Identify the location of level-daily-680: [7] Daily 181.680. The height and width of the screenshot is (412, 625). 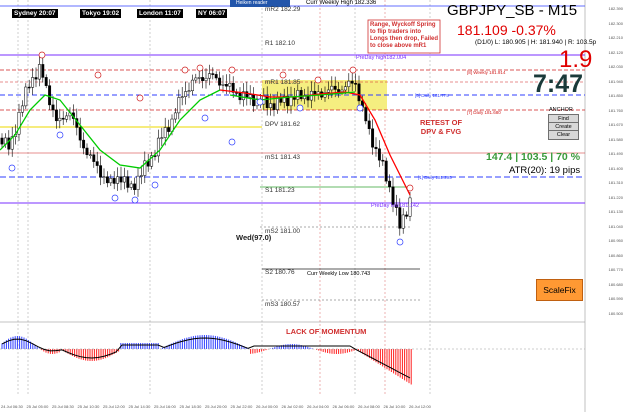
(484, 112).